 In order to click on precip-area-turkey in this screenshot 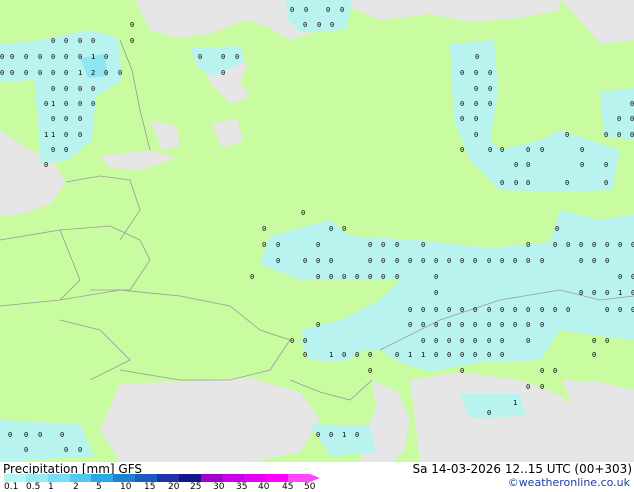, I will do `click(47, 441)`.